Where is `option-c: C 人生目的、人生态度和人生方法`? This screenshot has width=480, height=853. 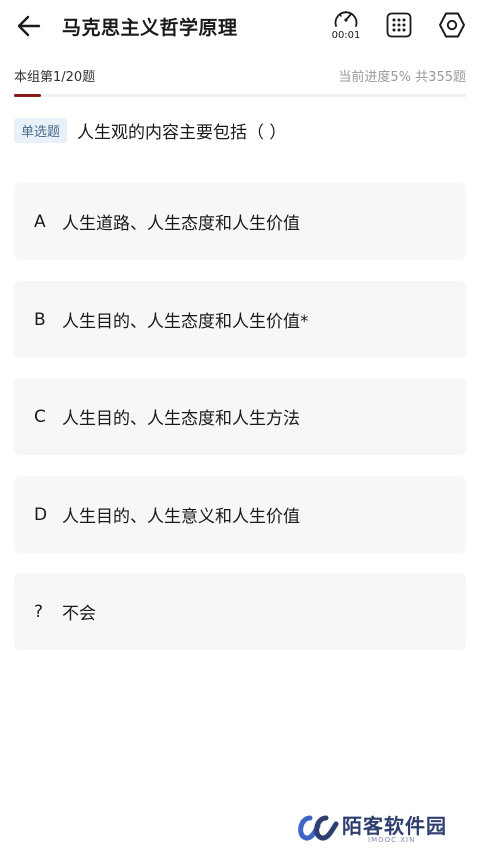 option-c: C 人生目的、人生态度和人生方法 is located at coordinates (240, 416).